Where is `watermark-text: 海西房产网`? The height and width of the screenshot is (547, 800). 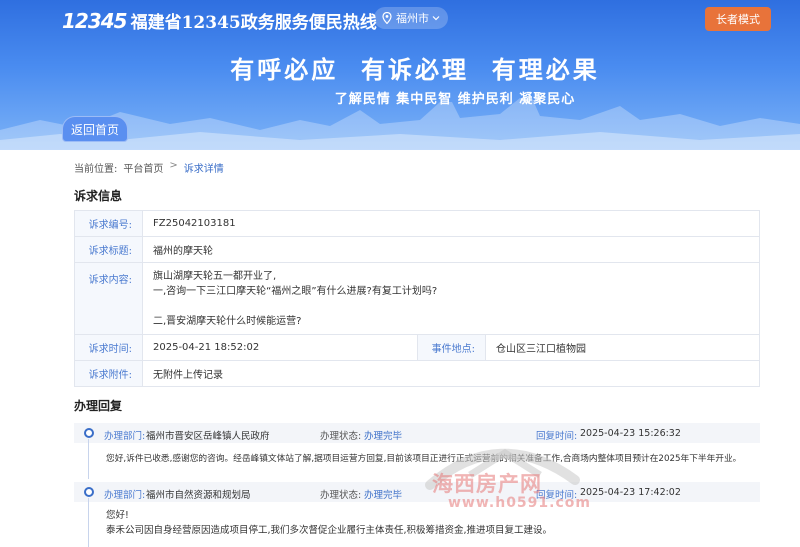
watermark-text: 海西房产网 is located at coordinates (487, 483).